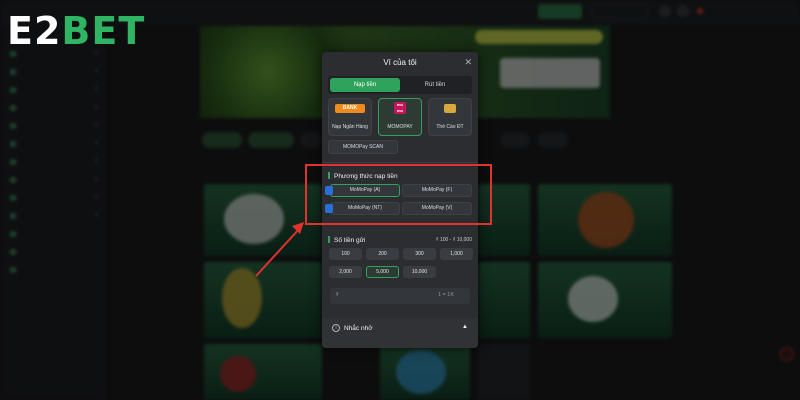 This screenshot has height=400, width=800. I want to click on reminder-section: i Nhắc nhở ▲, so click(400, 333).